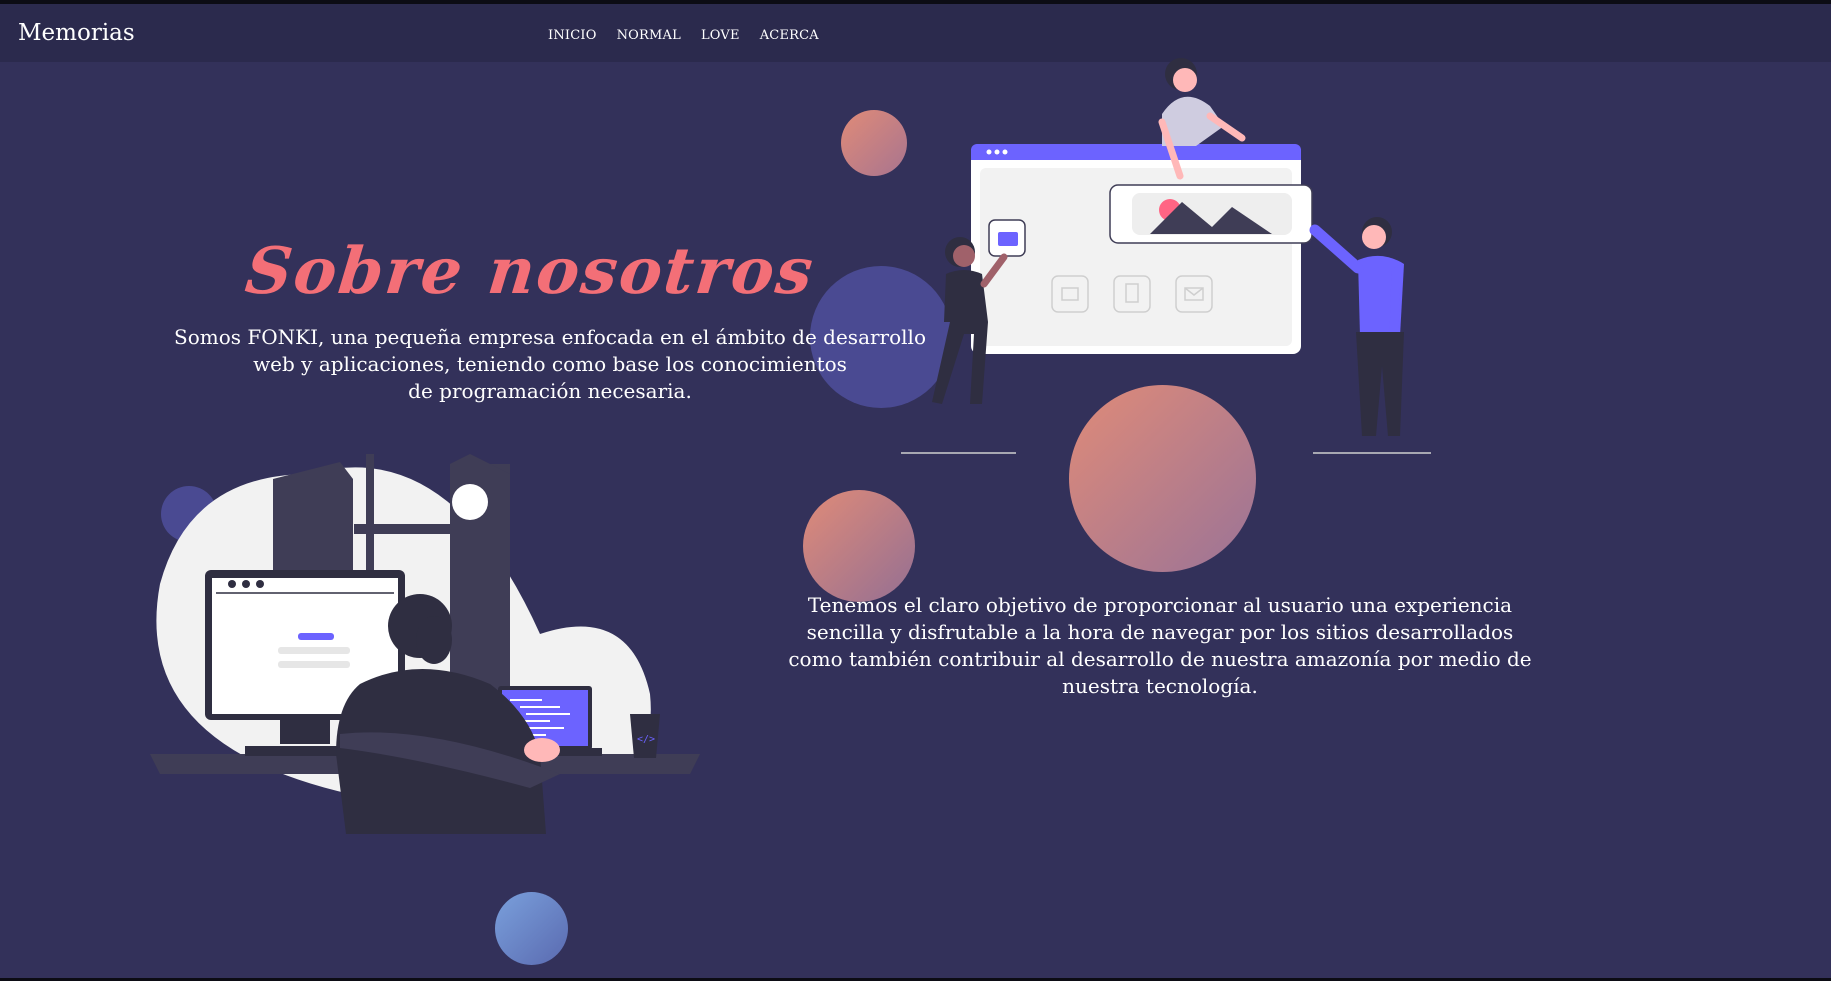 The image size is (1831, 981). I want to click on intro-line: de programación necesaria., so click(550, 391).